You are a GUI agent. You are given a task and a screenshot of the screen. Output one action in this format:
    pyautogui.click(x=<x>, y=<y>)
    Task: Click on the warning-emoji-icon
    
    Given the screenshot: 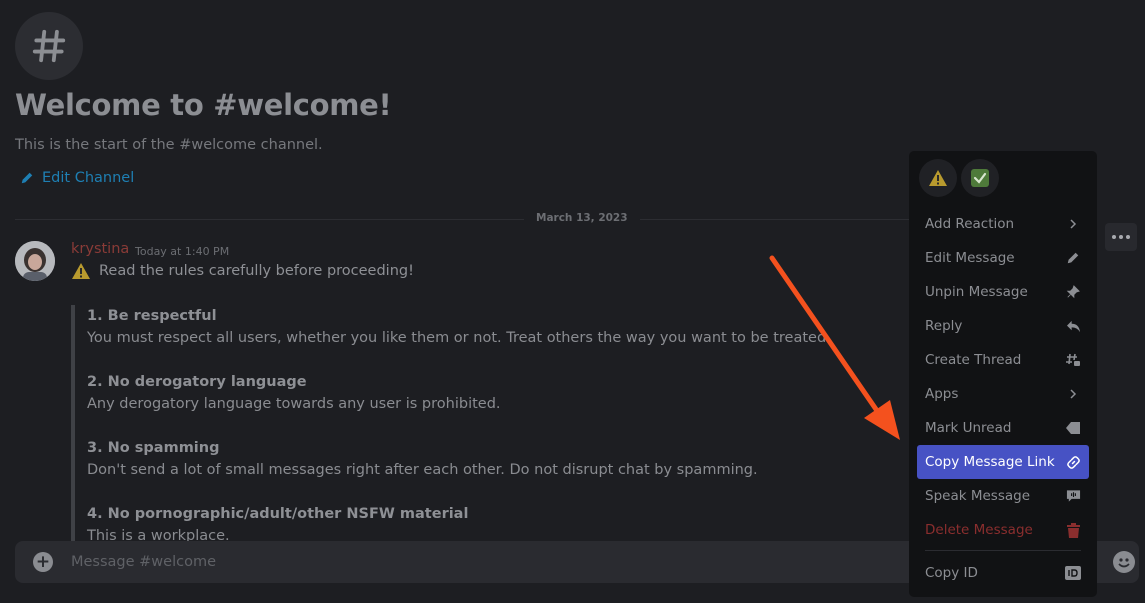 What is the action you would take?
    pyautogui.click(x=938, y=178)
    